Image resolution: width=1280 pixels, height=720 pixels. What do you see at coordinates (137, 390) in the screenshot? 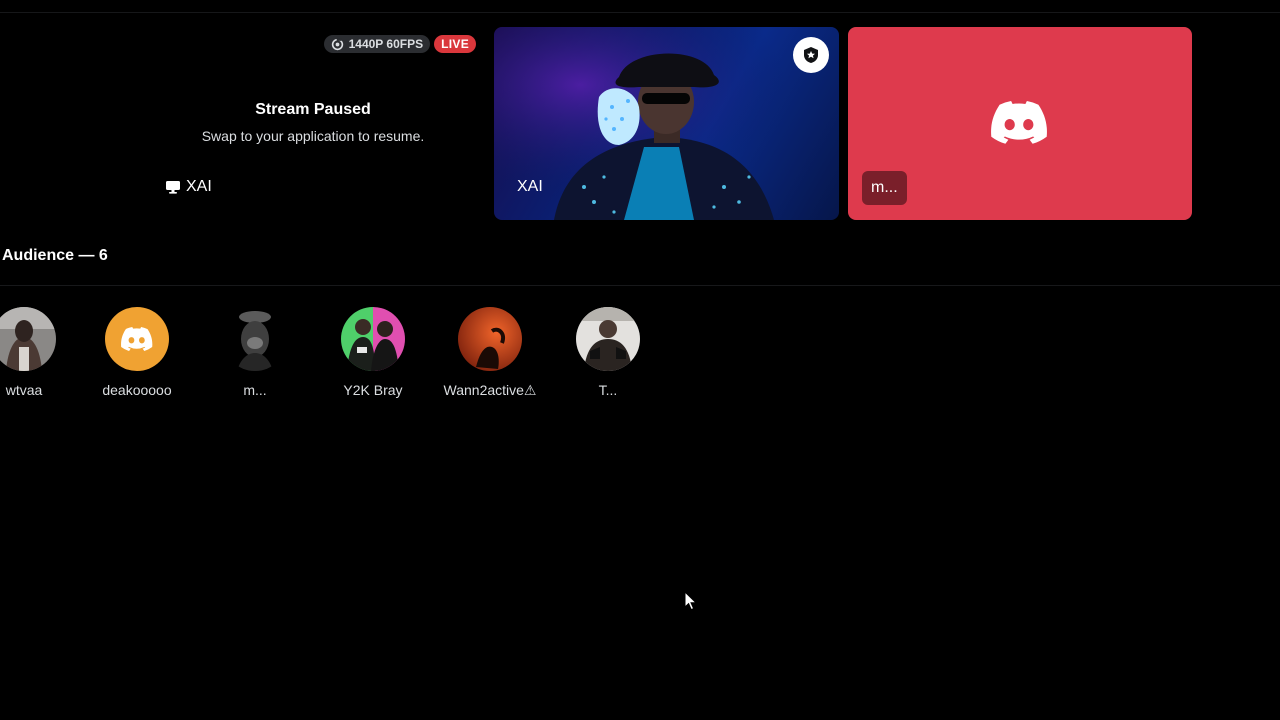
I see `member-name: deakooooo` at bounding box center [137, 390].